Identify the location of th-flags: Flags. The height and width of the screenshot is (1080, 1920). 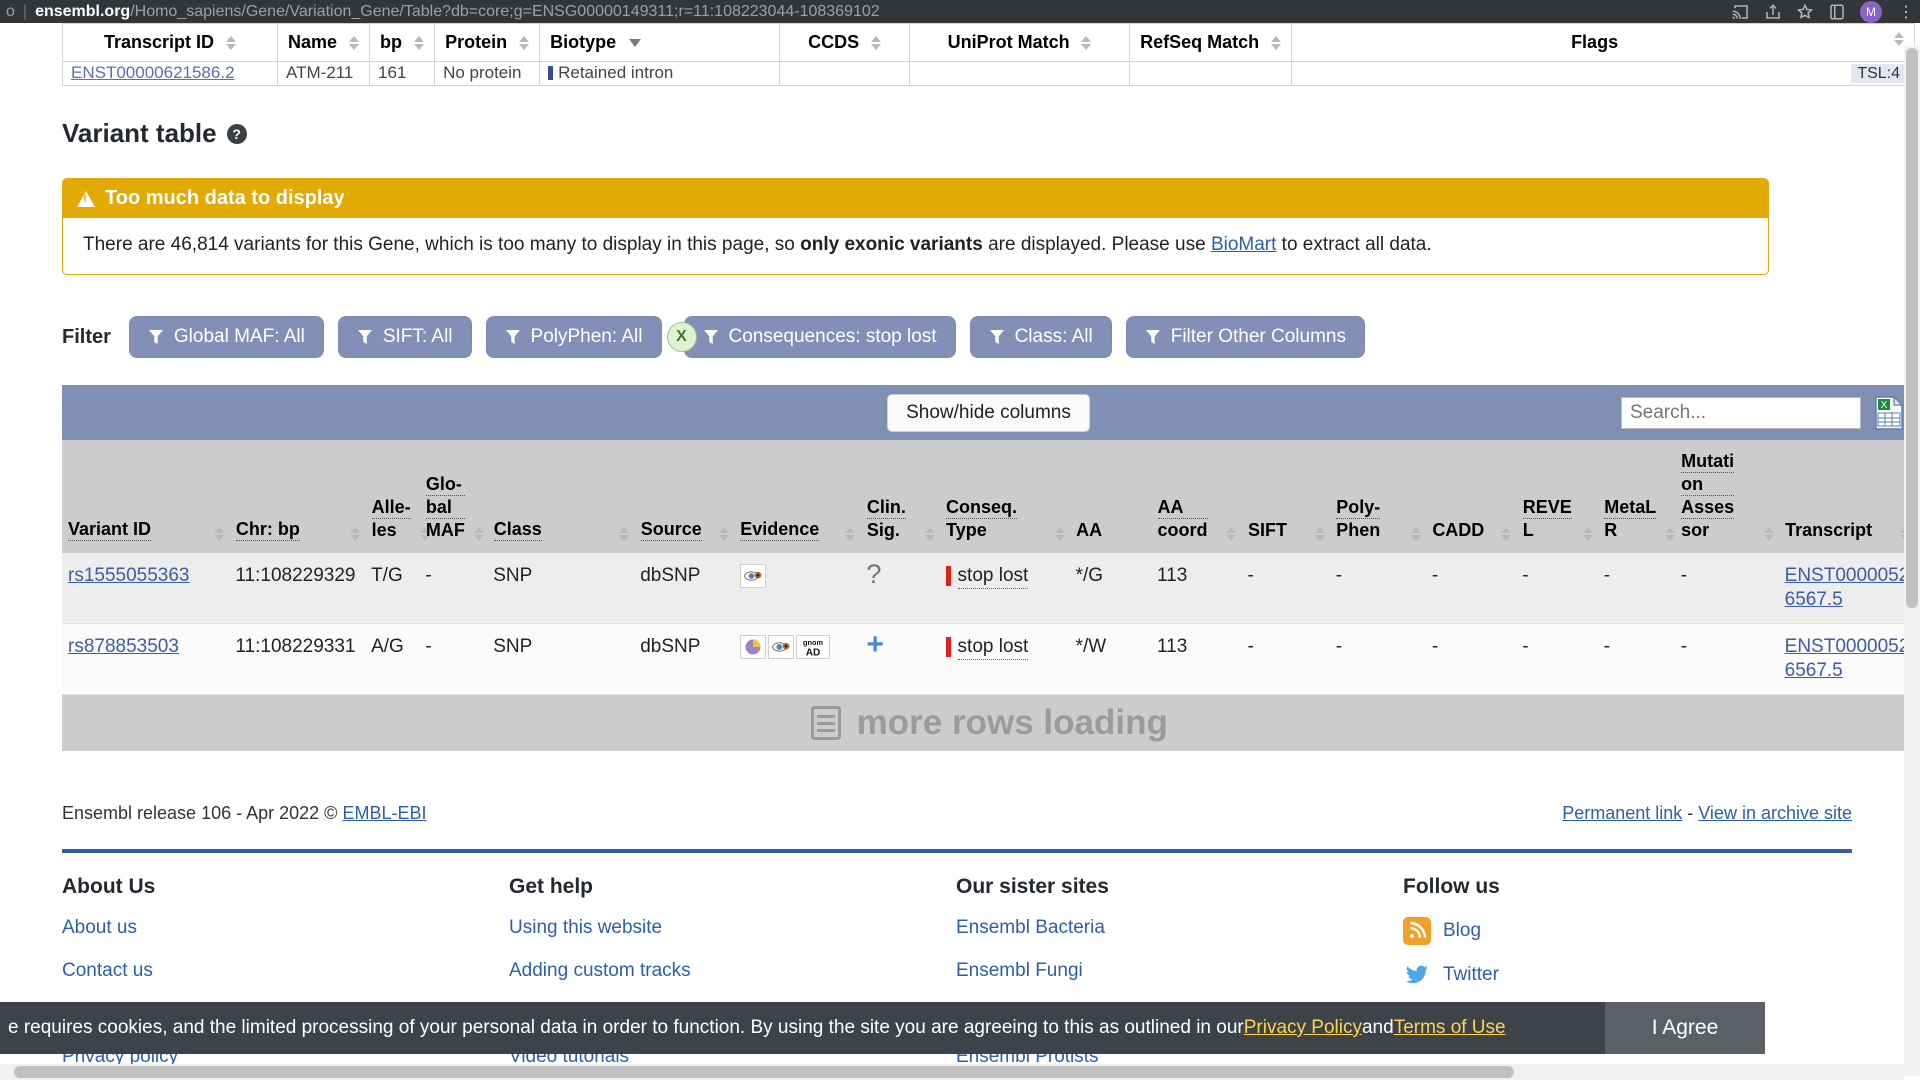
(1603, 42).